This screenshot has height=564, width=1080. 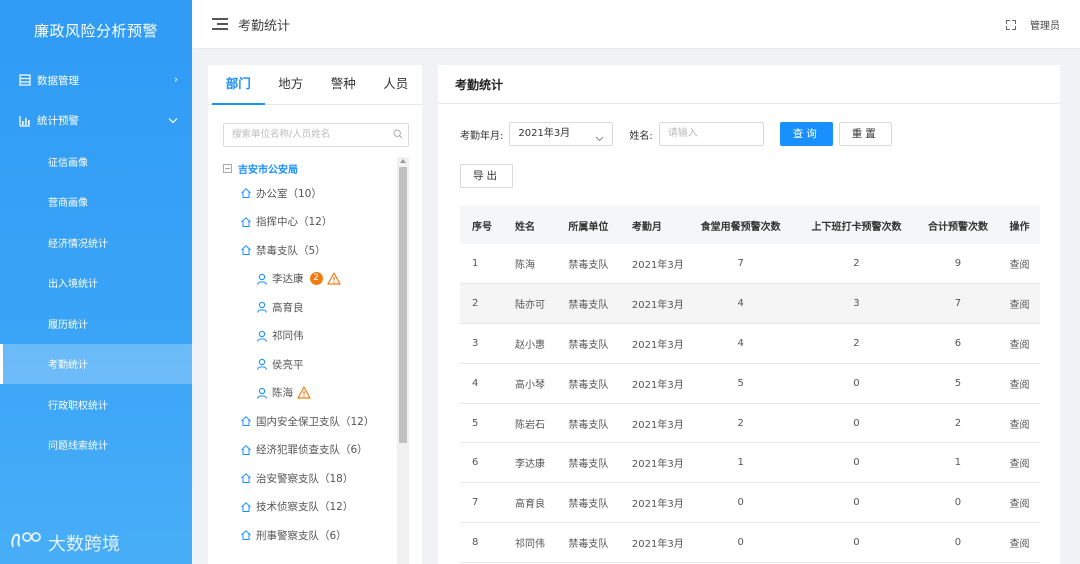 I want to click on table-row: 4 高小琴 禁毒支队 2021年3月 5 0 5 查阅, so click(x=750, y=383).